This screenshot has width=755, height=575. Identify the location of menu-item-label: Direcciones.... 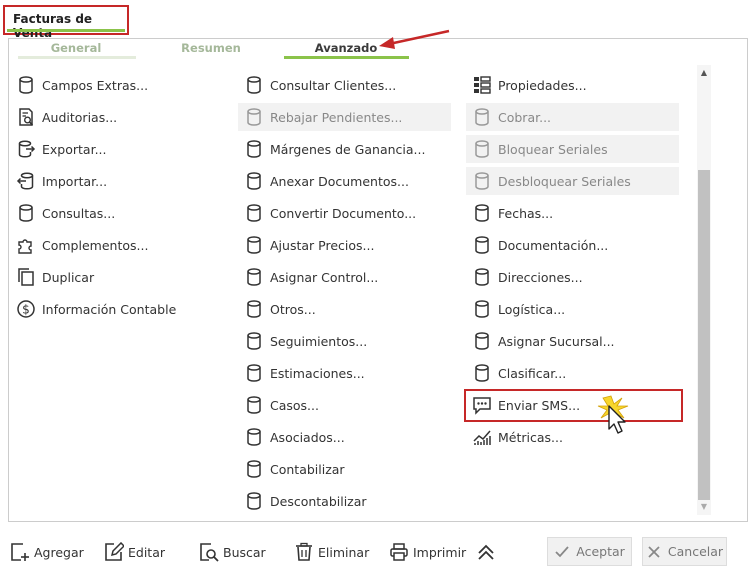
(540, 277).